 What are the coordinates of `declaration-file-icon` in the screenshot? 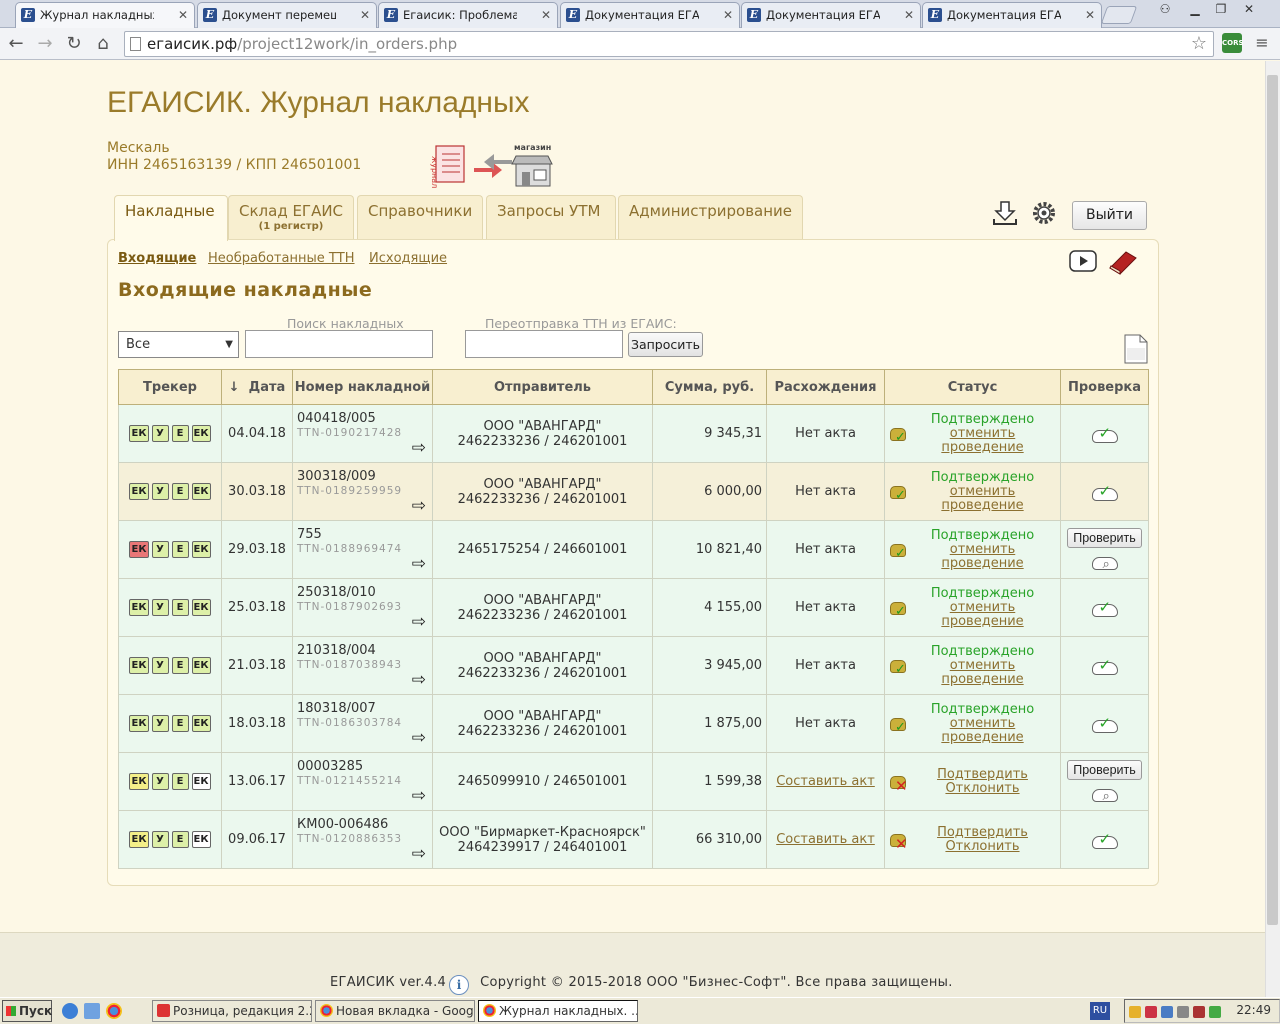 It's located at (1136, 349).